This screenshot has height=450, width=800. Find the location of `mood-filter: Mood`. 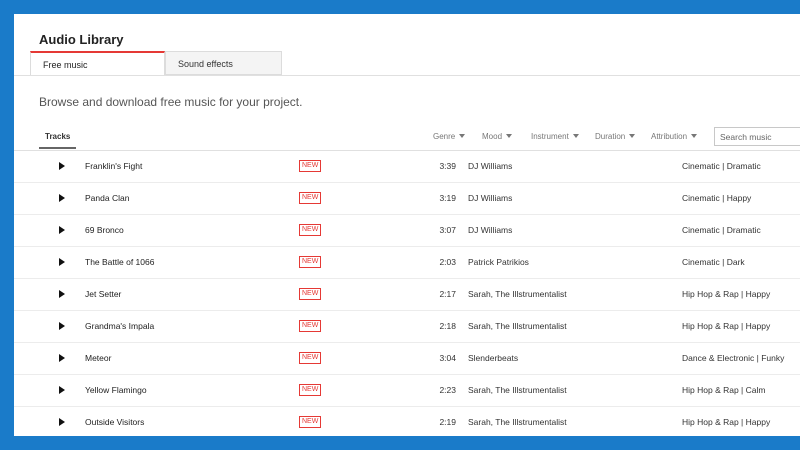

mood-filter: Mood is located at coordinates (497, 136).